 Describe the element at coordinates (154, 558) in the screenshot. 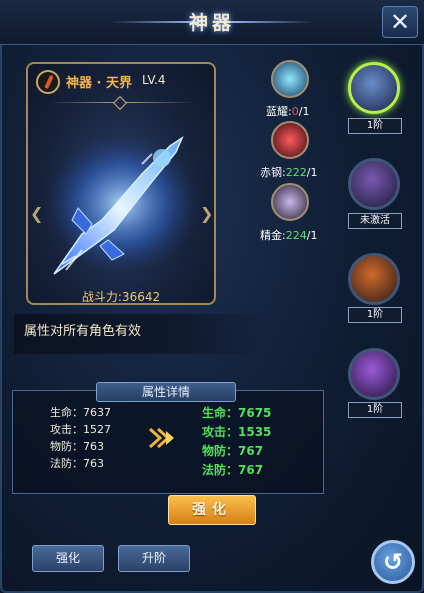

I see `tab-upgrade: 升阶` at that location.